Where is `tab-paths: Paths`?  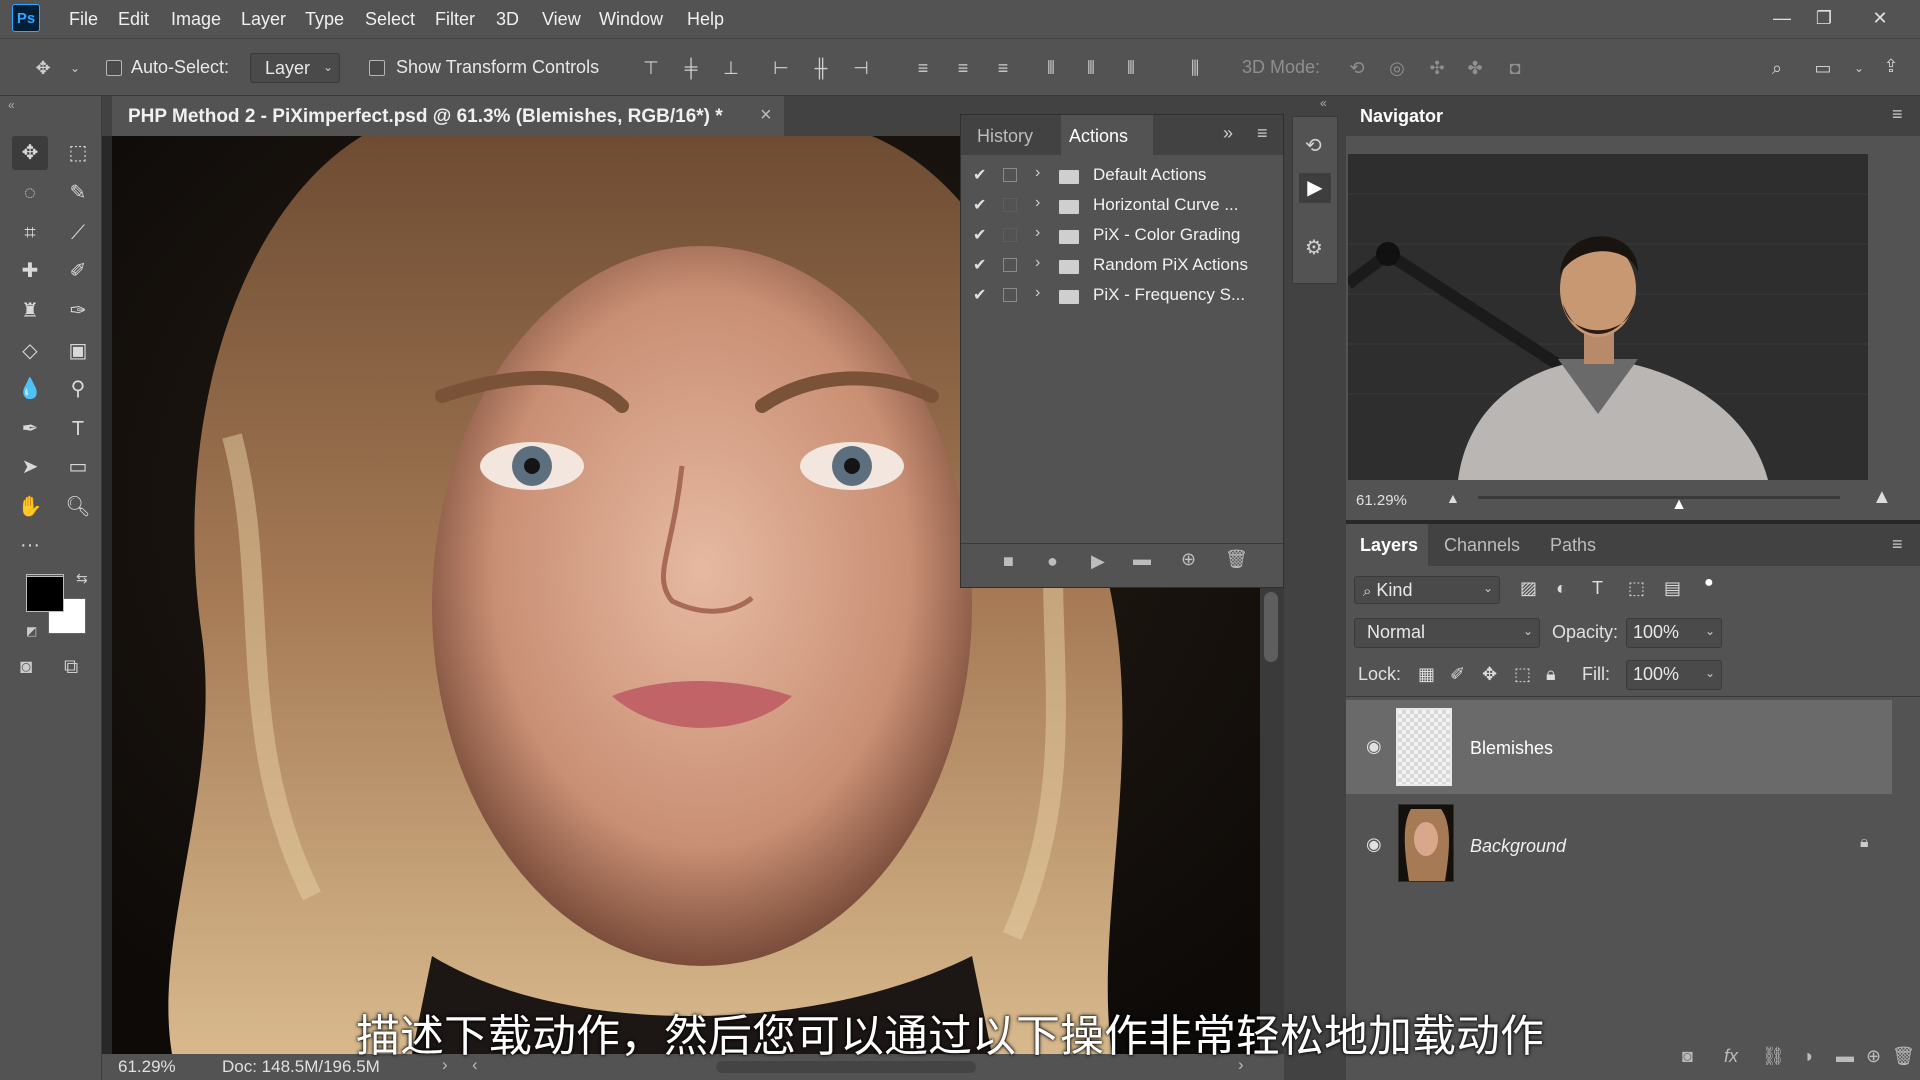
tab-paths: Paths is located at coordinates (1573, 545).